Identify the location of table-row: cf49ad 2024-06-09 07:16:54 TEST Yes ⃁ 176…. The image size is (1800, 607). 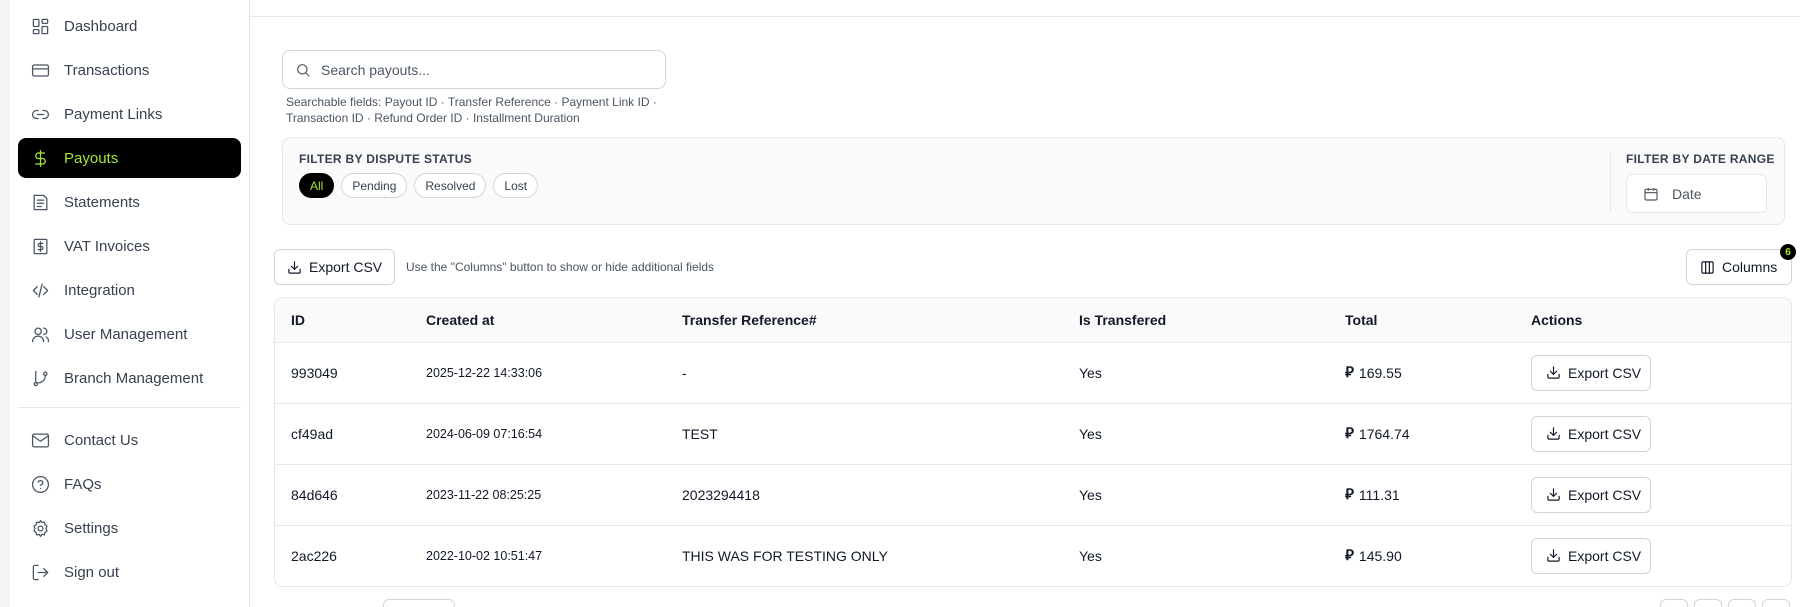
(1033, 434).